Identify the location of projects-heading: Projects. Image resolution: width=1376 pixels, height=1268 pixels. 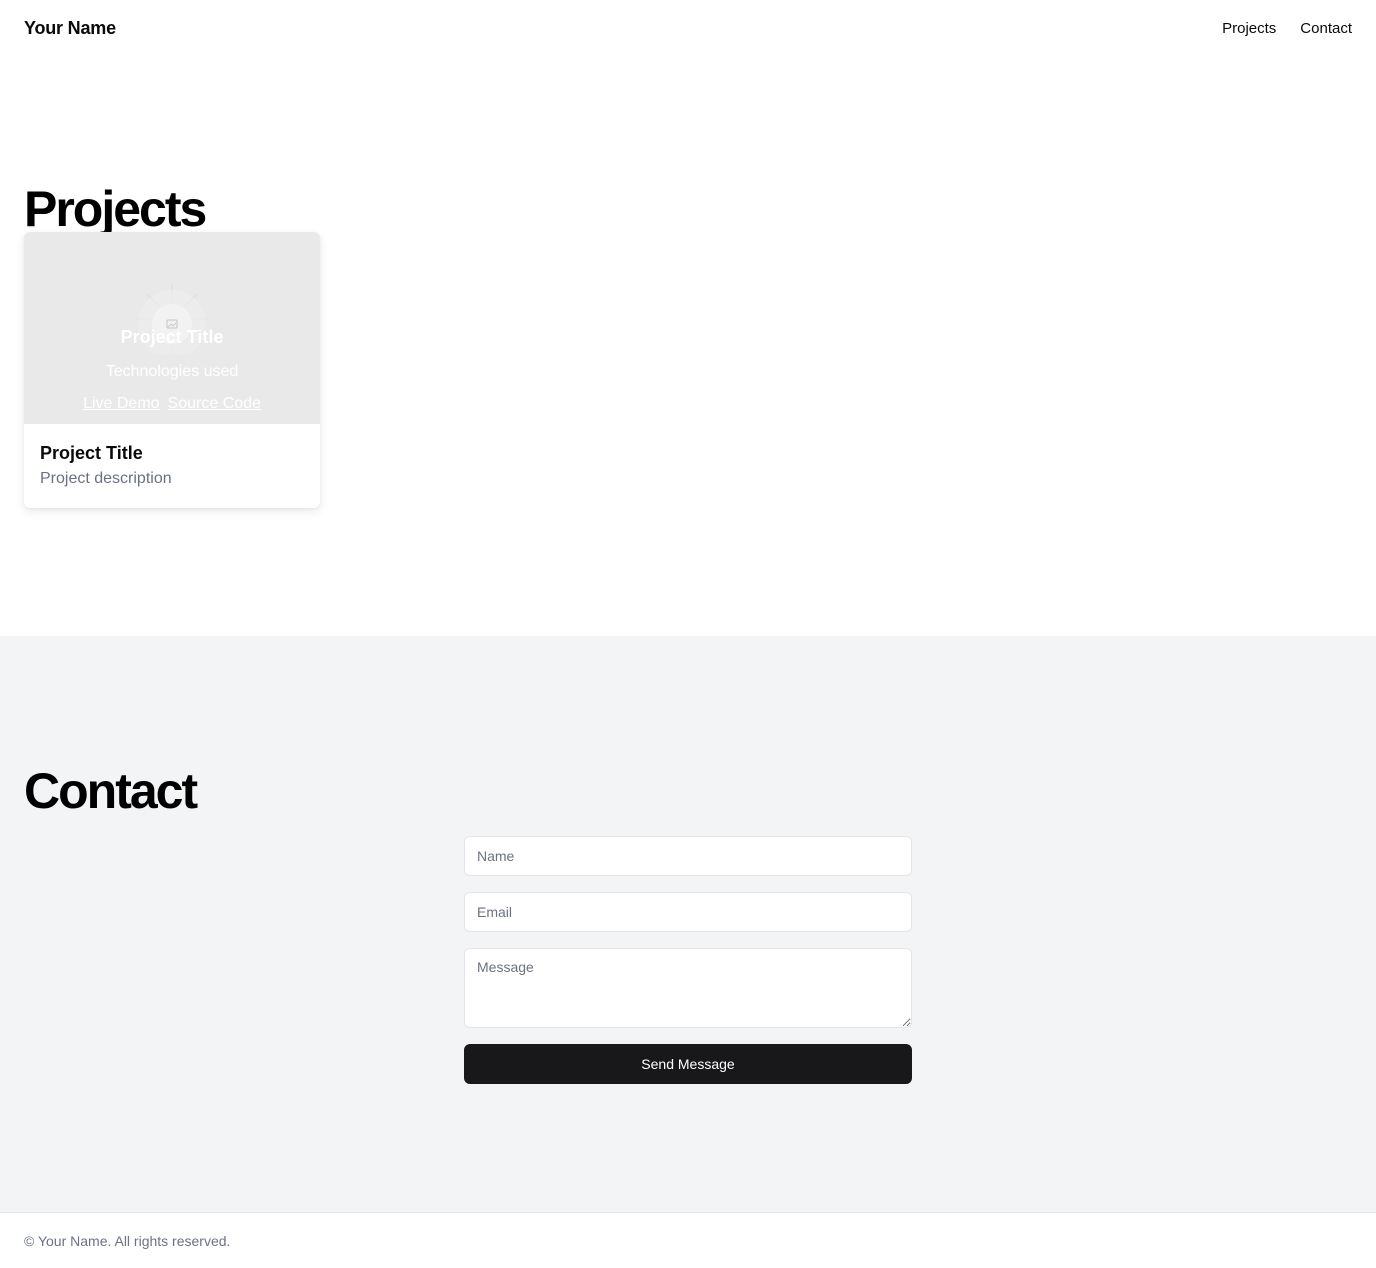
(115, 209).